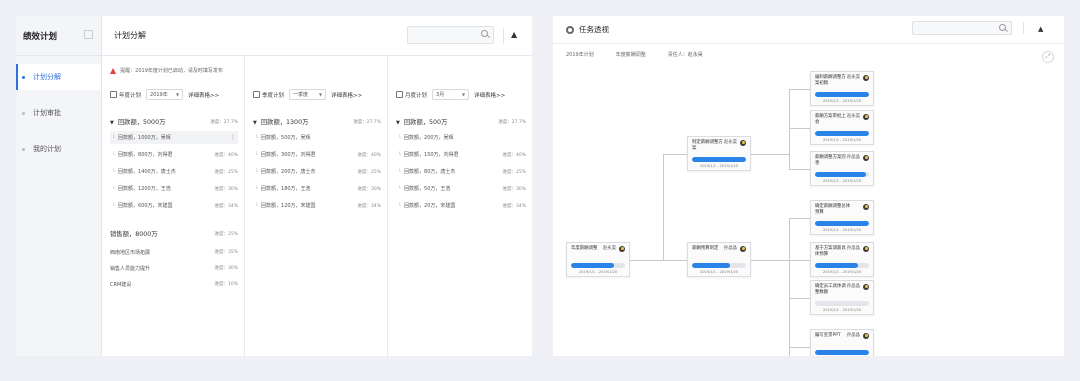 This screenshot has width=1080, height=381. What do you see at coordinates (58, 113) in the screenshot?
I see `sidebar-item-plan-approval: 计划审批` at bounding box center [58, 113].